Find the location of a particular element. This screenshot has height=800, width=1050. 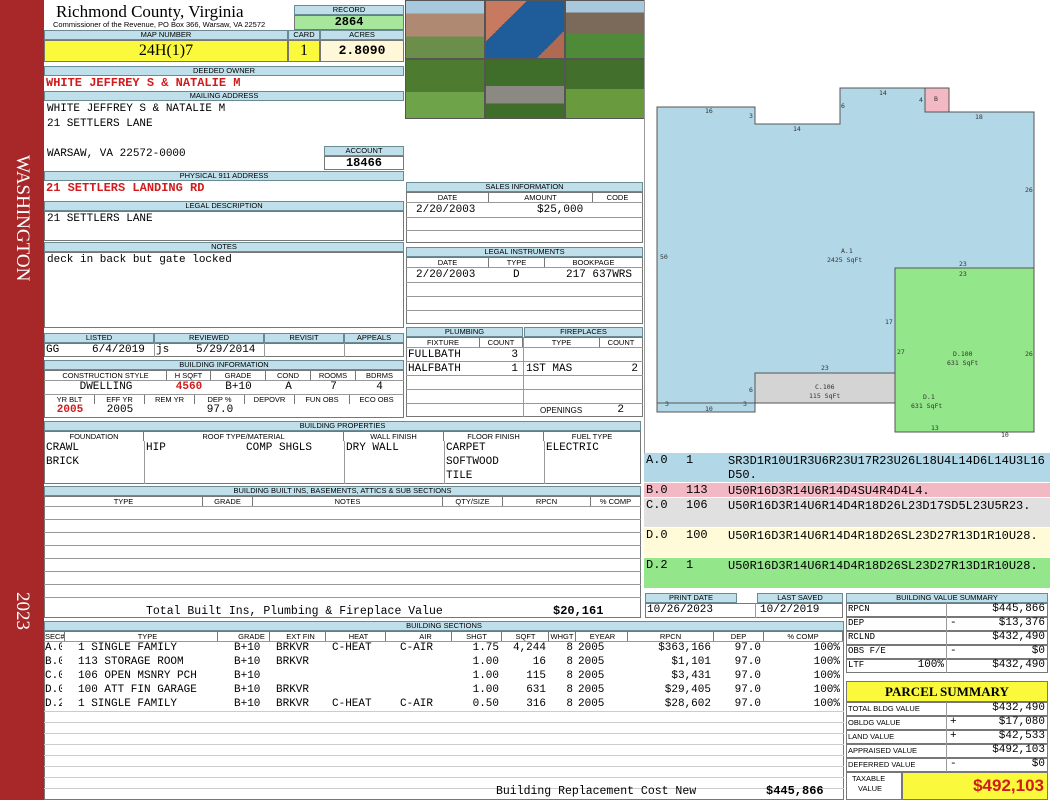

sketch-area-d: 631 SqFt is located at coordinates (962, 363).